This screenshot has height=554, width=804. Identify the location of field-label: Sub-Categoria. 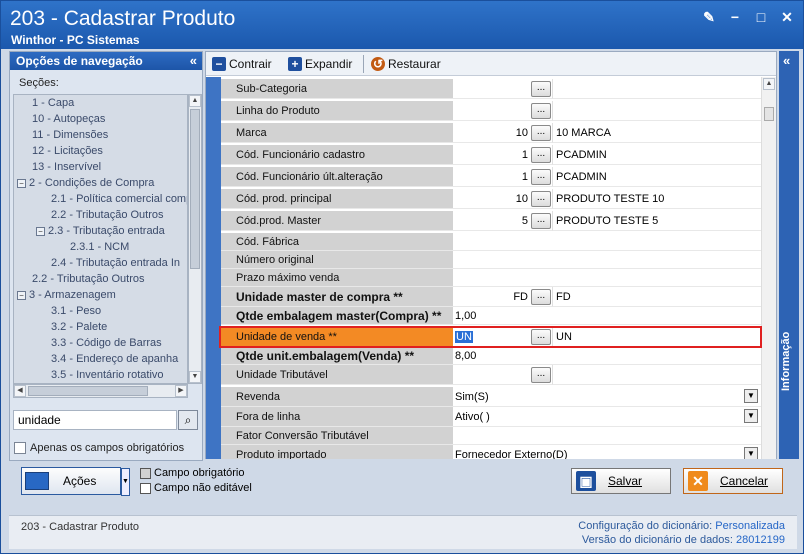
(337, 89).